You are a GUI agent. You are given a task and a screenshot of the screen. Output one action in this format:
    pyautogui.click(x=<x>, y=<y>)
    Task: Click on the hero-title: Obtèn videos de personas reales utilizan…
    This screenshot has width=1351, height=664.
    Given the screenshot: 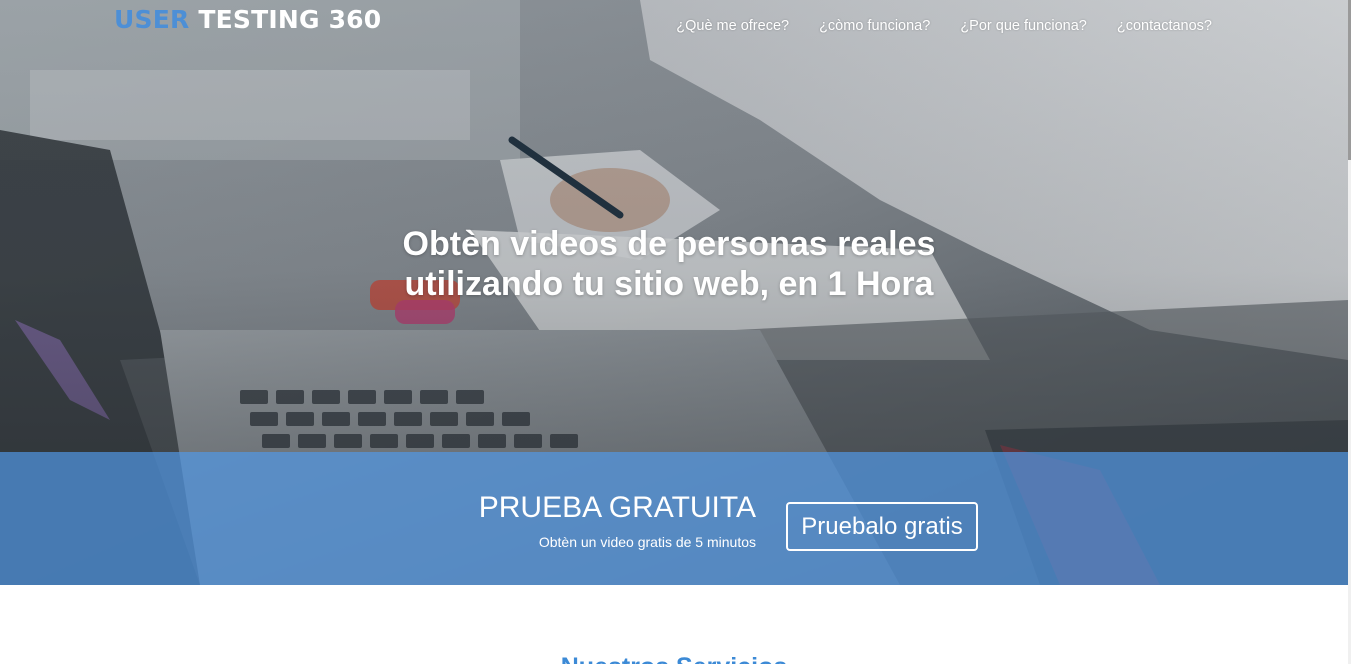 What is the action you would take?
    pyautogui.click(x=669, y=264)
    